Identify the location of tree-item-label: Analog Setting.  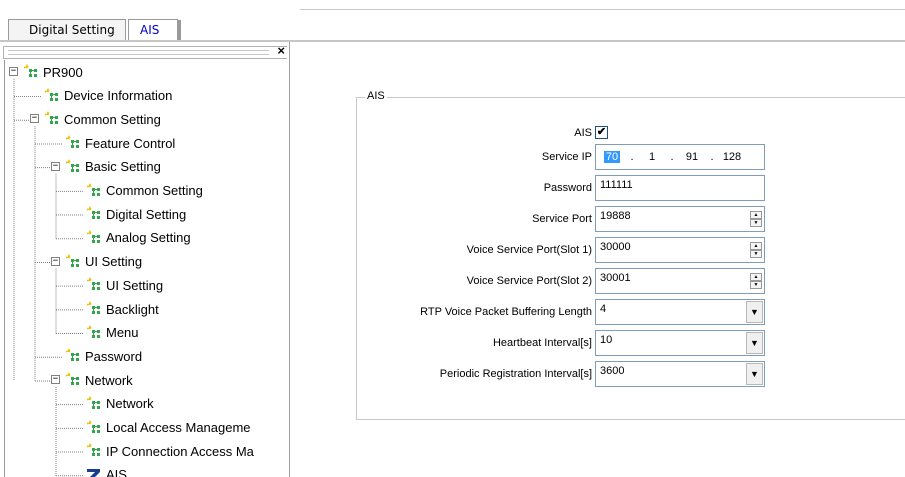
(148, 238).